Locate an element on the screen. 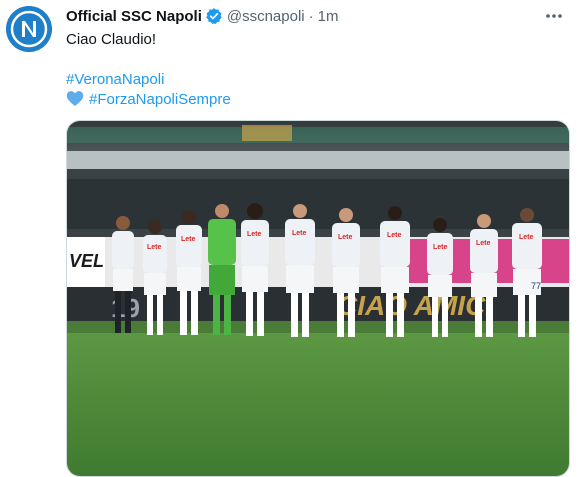 This screenshot has height=477, width=578. timestamp: 1m is located at coordinates (328, 16).